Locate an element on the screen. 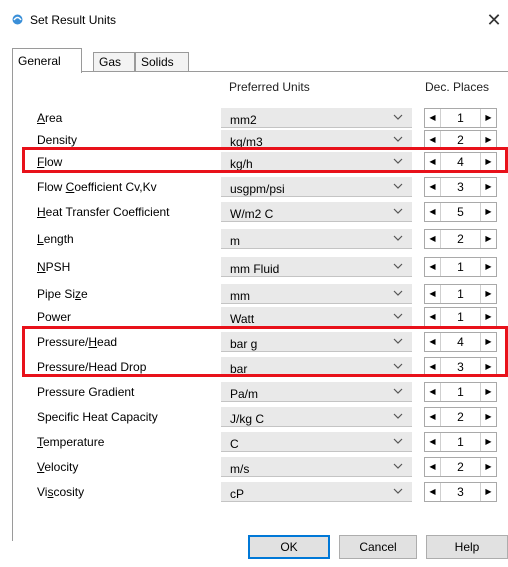 This screenshot has width=508, height=567. unit-dropdown: mm Fluid is located at coordinates (316, 267).